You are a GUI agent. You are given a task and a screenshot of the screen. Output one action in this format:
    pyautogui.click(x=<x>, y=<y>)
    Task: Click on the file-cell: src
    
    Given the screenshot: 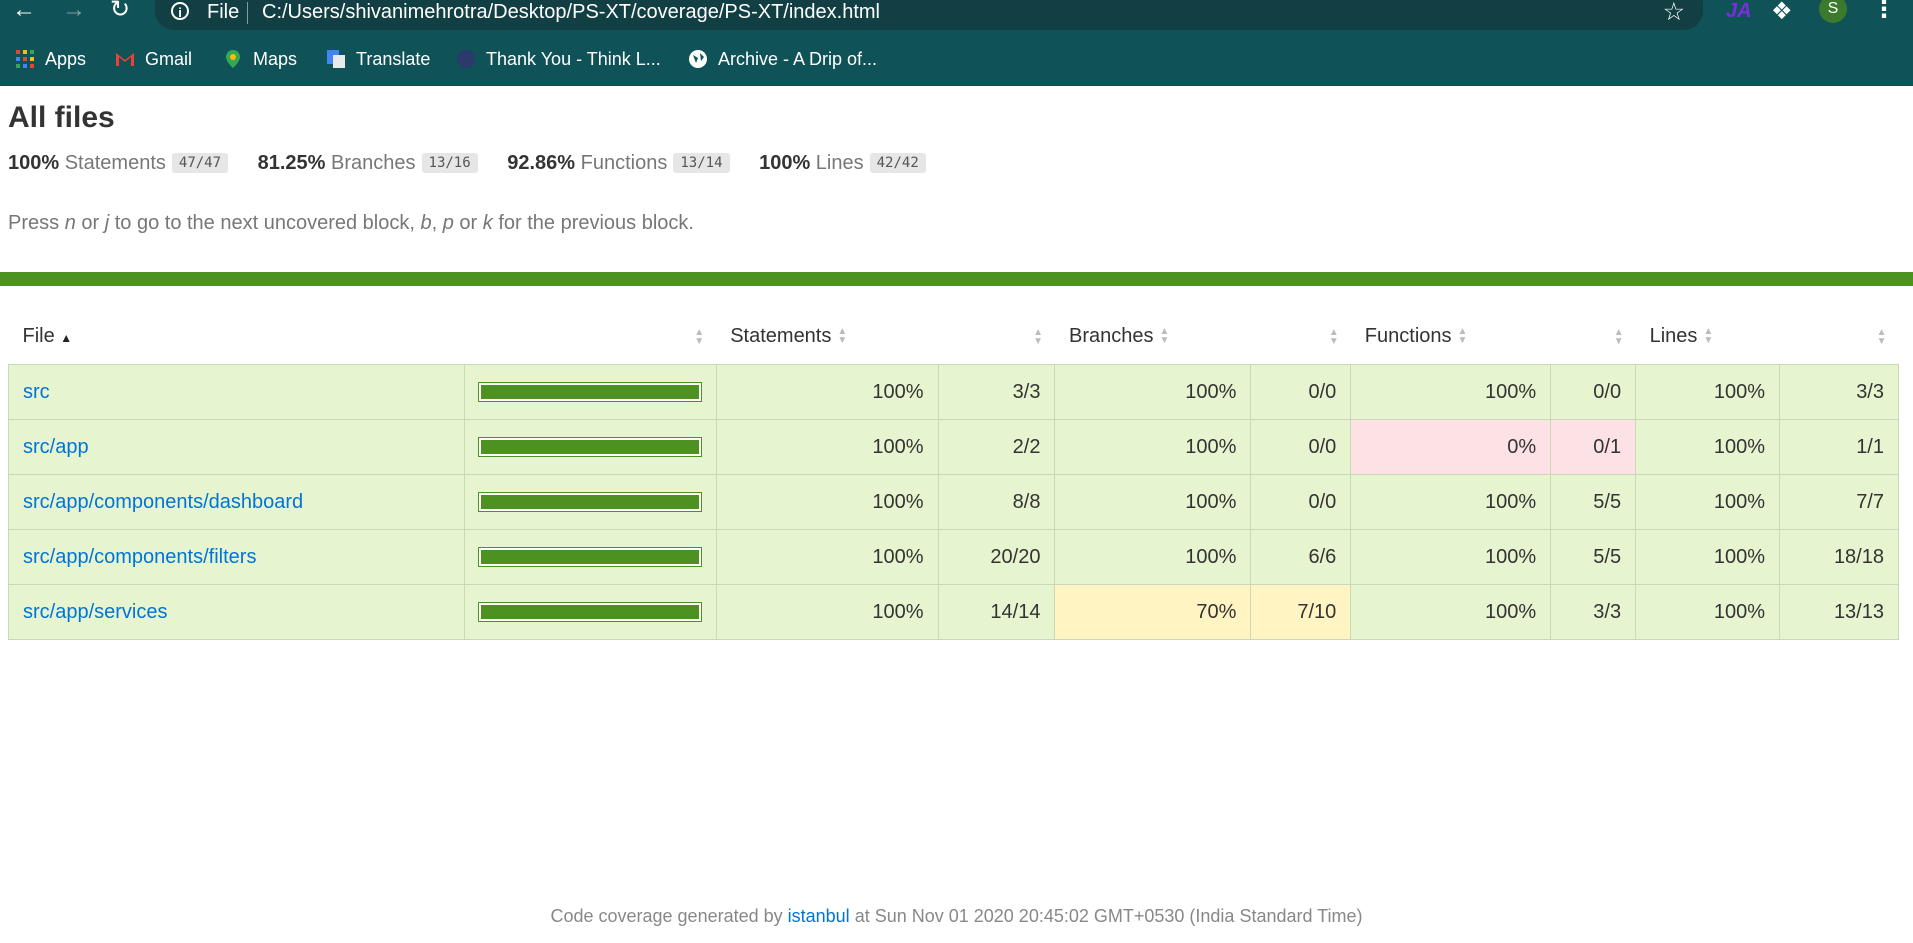 What is the action you would take?
    pyautogui.click(x=236, y=392)
    